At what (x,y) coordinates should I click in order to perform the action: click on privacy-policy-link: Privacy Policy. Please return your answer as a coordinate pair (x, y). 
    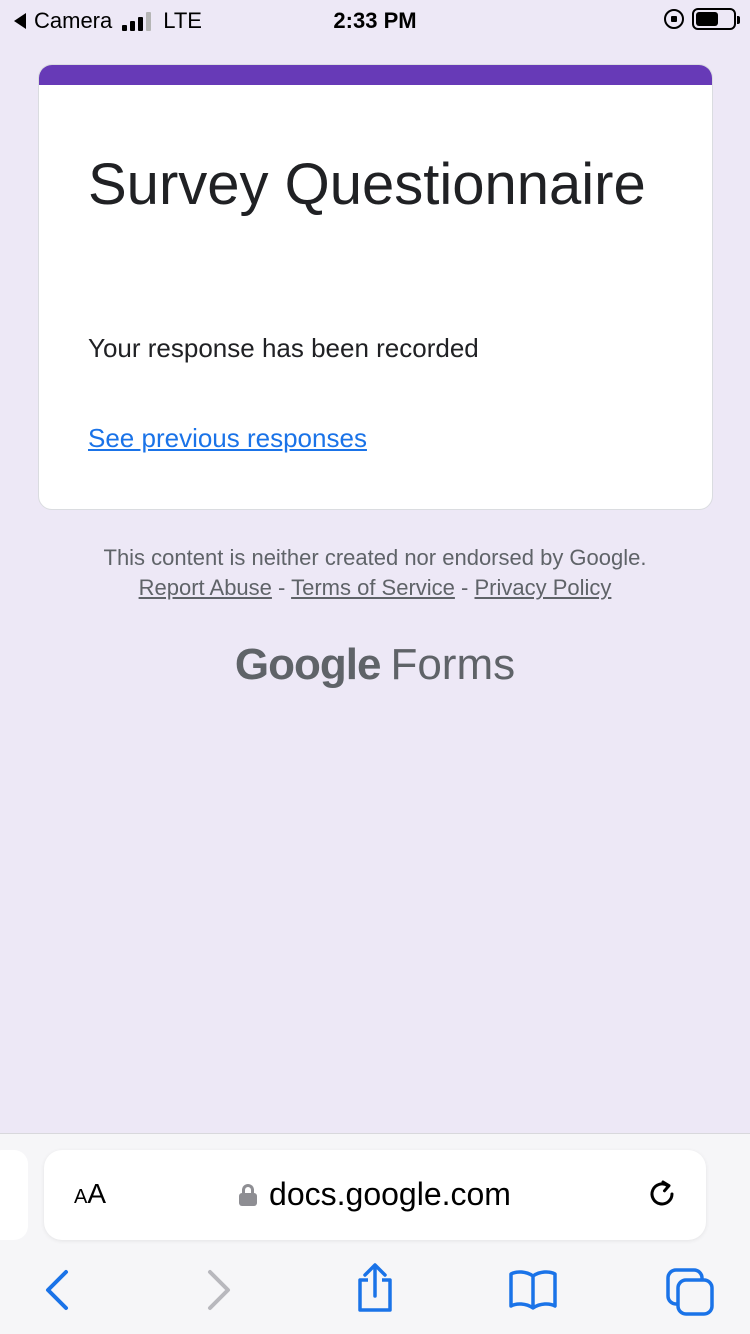
    Looking at the image, I should click on (542, 587).